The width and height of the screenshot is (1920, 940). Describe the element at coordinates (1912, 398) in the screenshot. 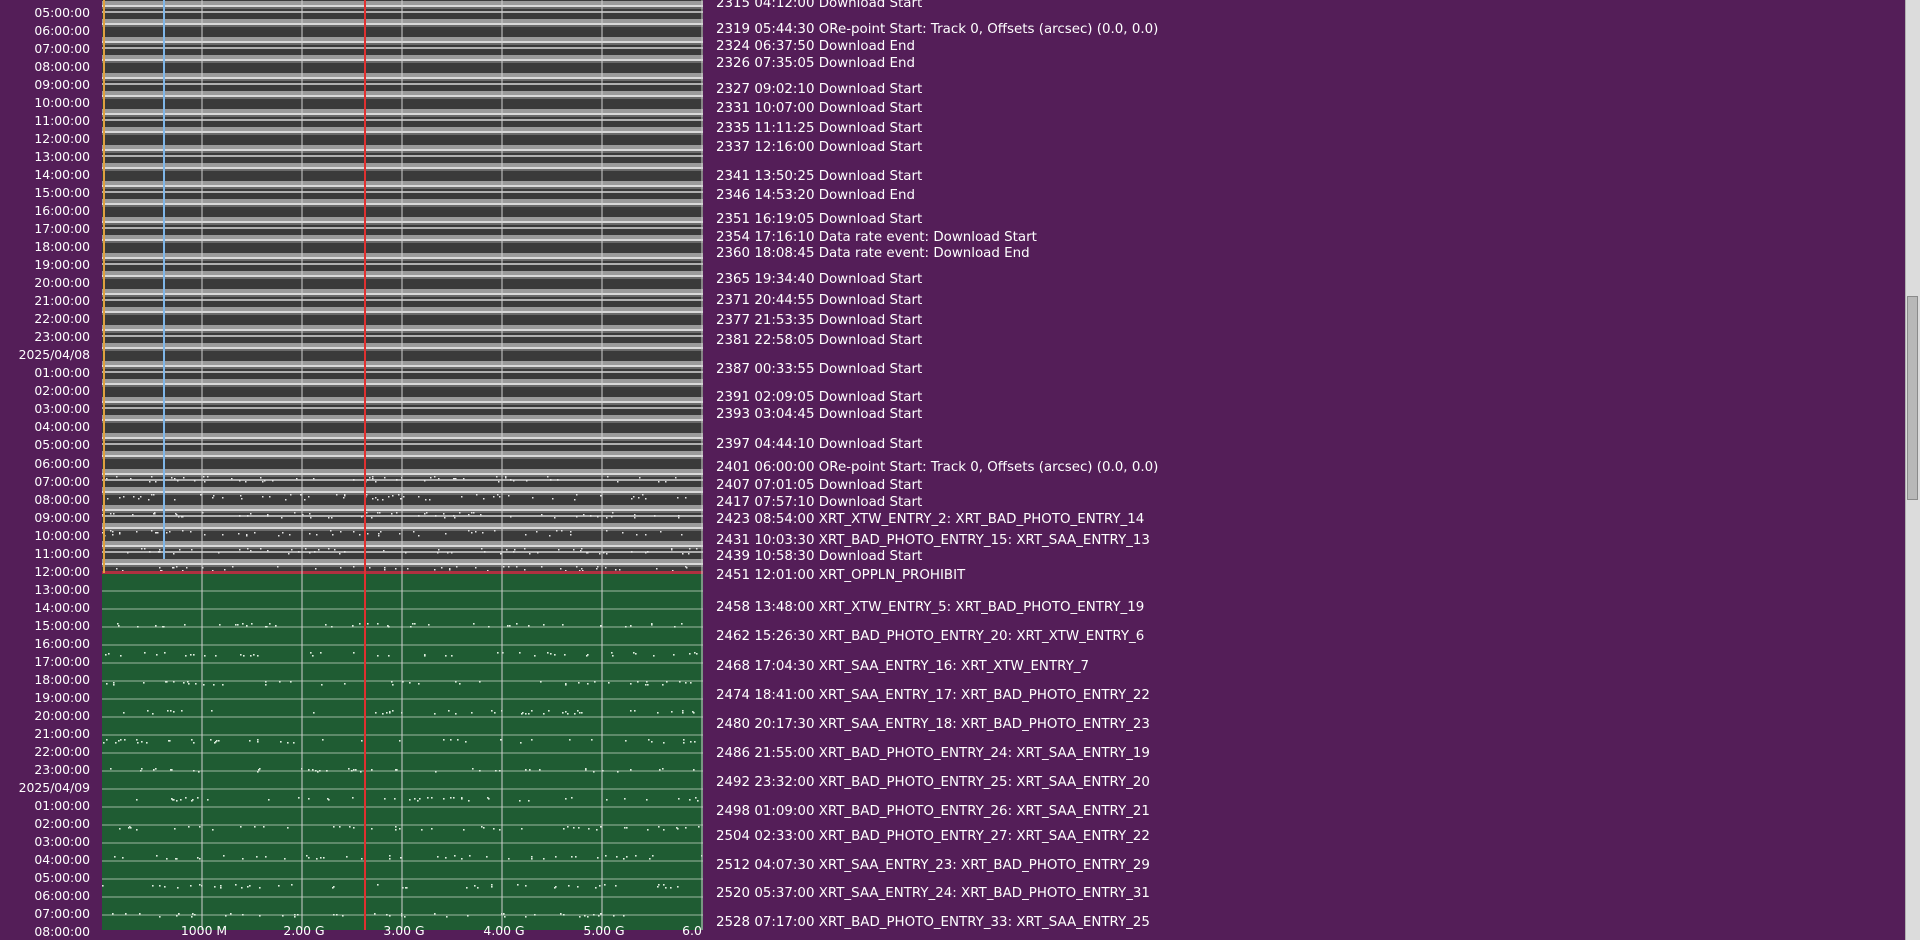

I see `scrollbar-thumb` at that location.